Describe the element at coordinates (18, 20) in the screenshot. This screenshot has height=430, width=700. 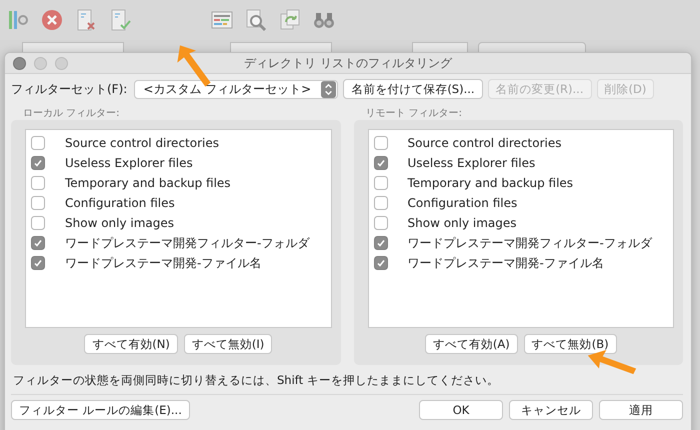
I see `site-manager-icon` at that location.